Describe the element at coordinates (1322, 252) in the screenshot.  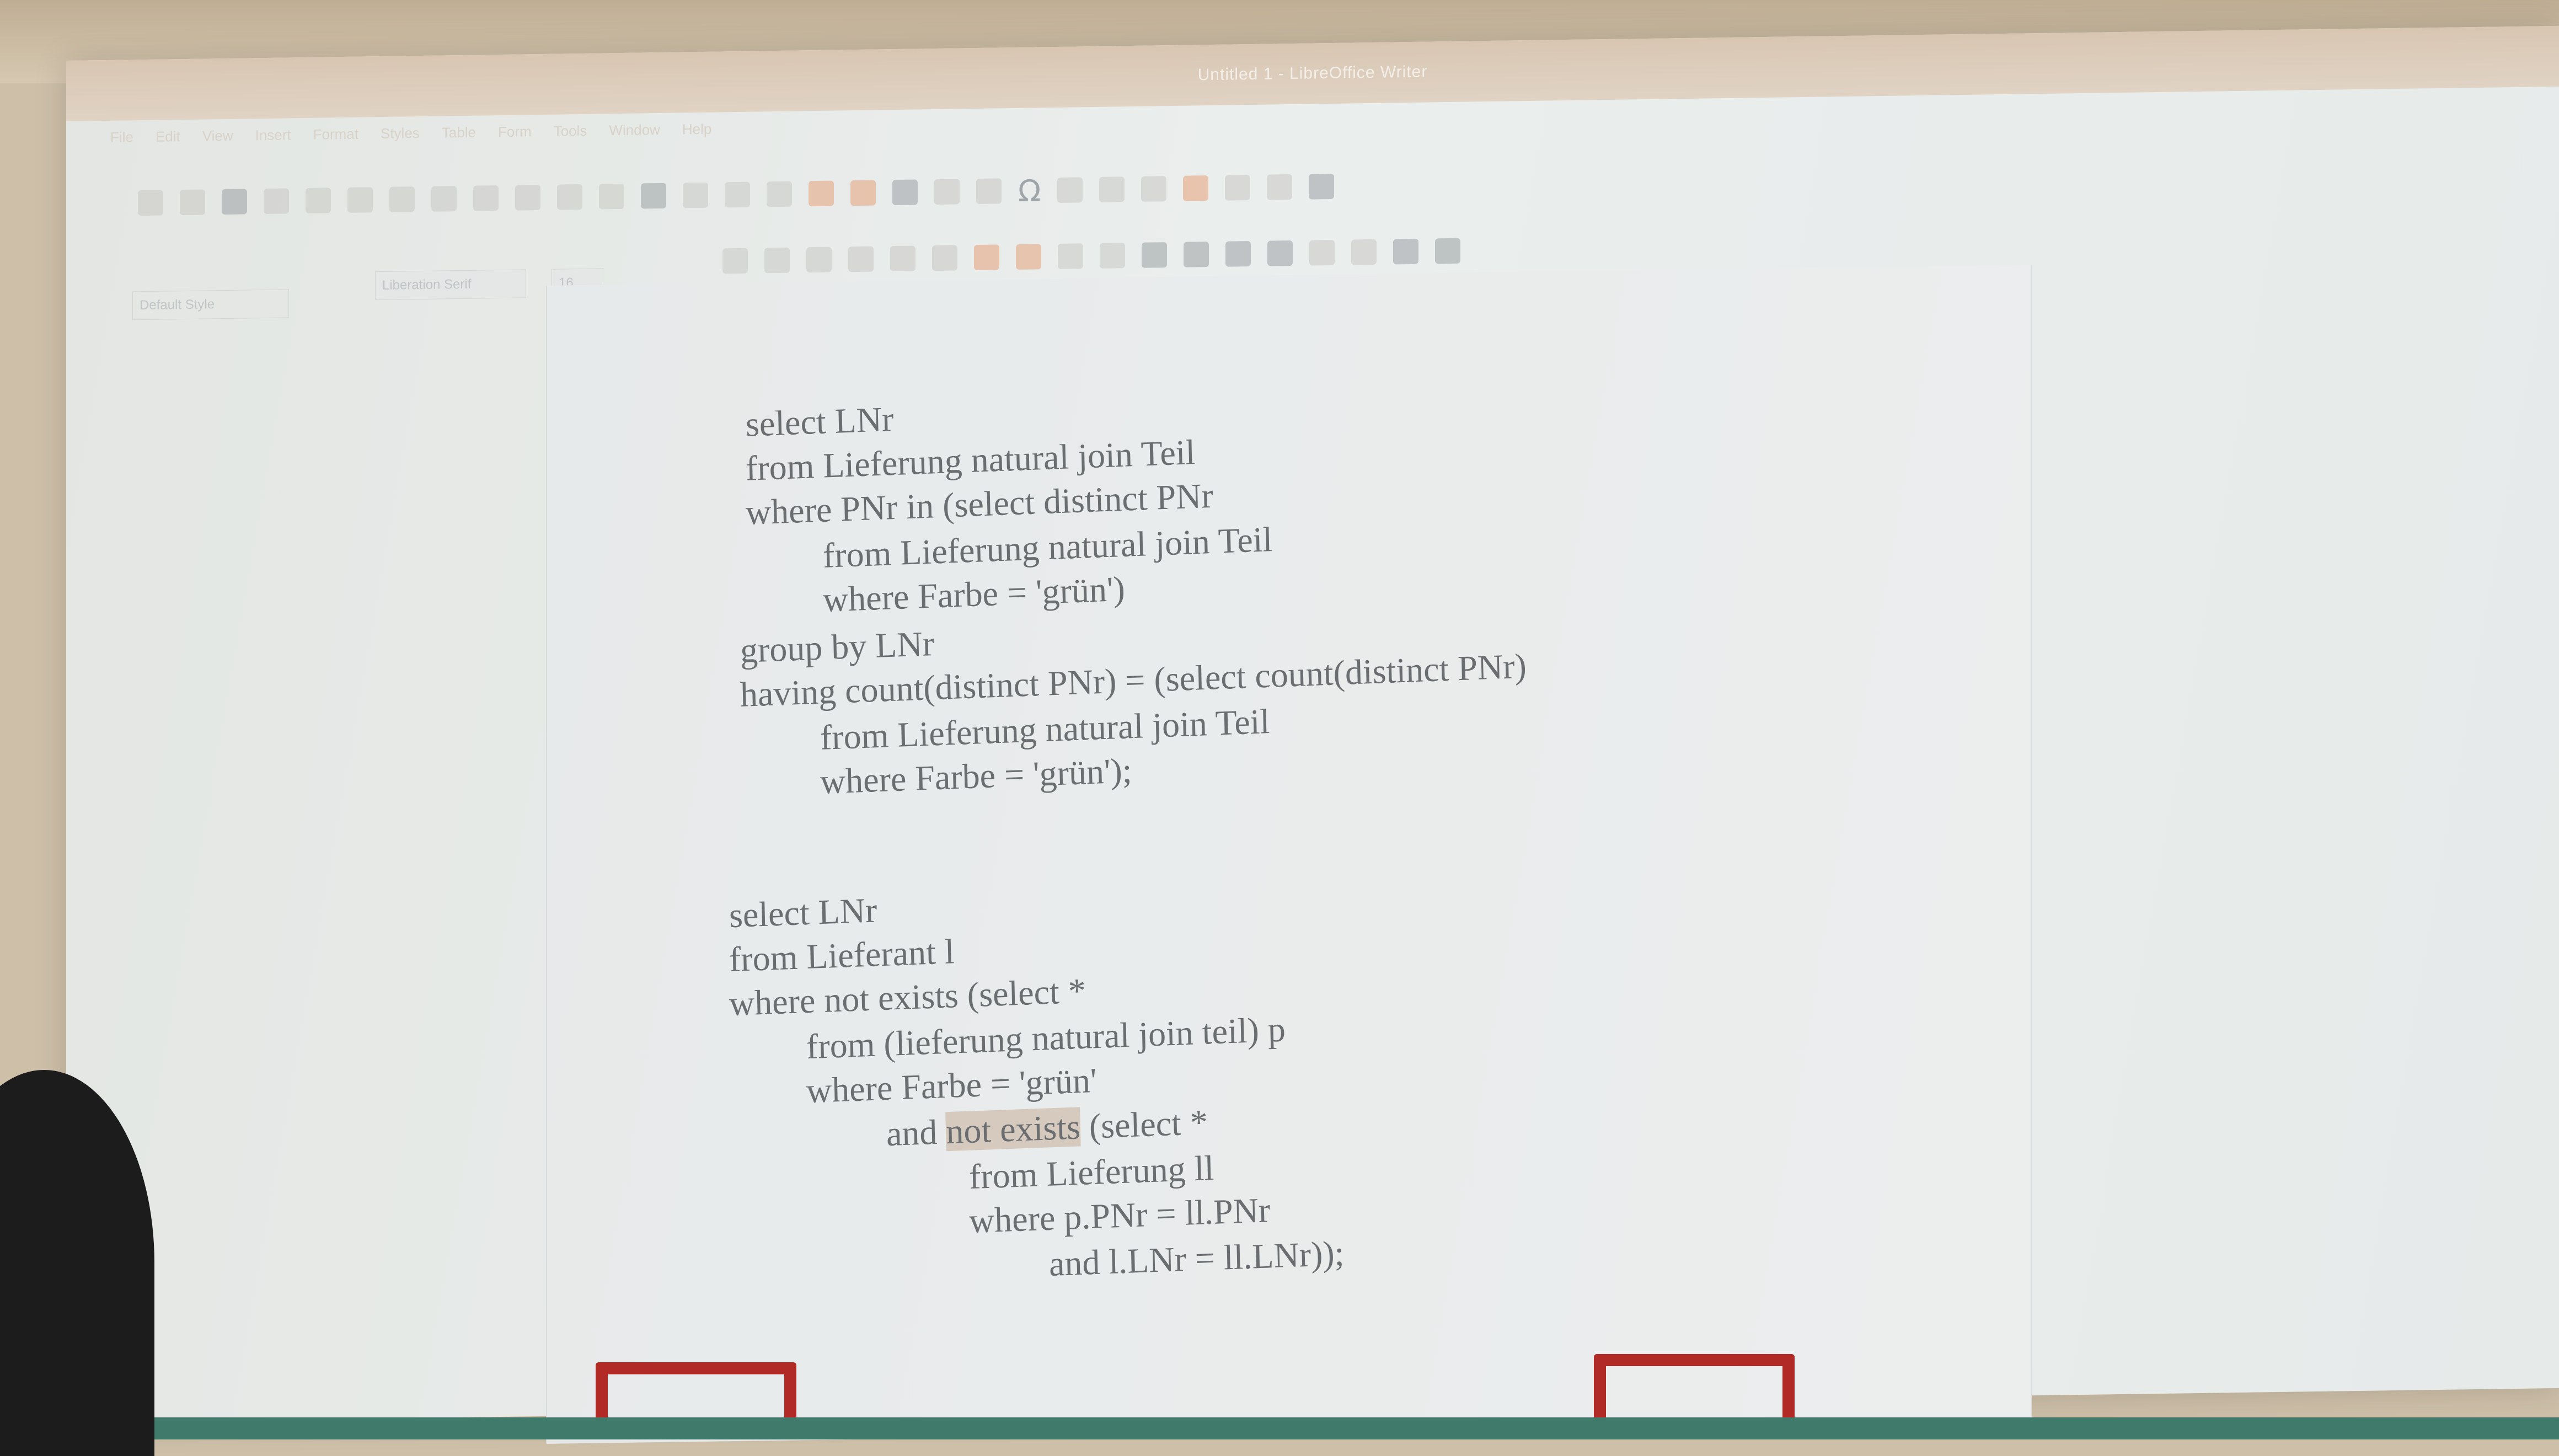
I see `line-spacing-icon` at that location.